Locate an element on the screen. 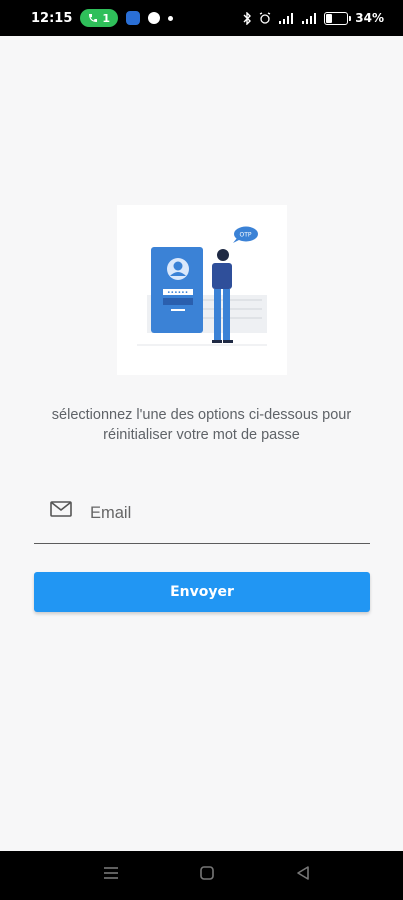 This screenshot has height=900, width=403. mail-icon is located at coordinates (61, 509).